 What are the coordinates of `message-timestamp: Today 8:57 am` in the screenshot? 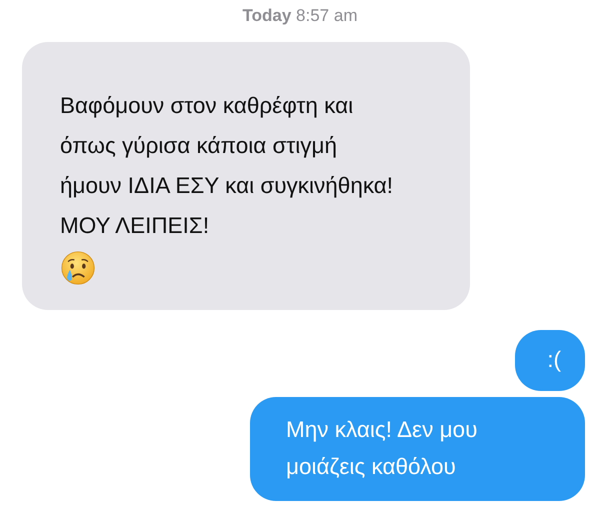 It's located at (300, 16).